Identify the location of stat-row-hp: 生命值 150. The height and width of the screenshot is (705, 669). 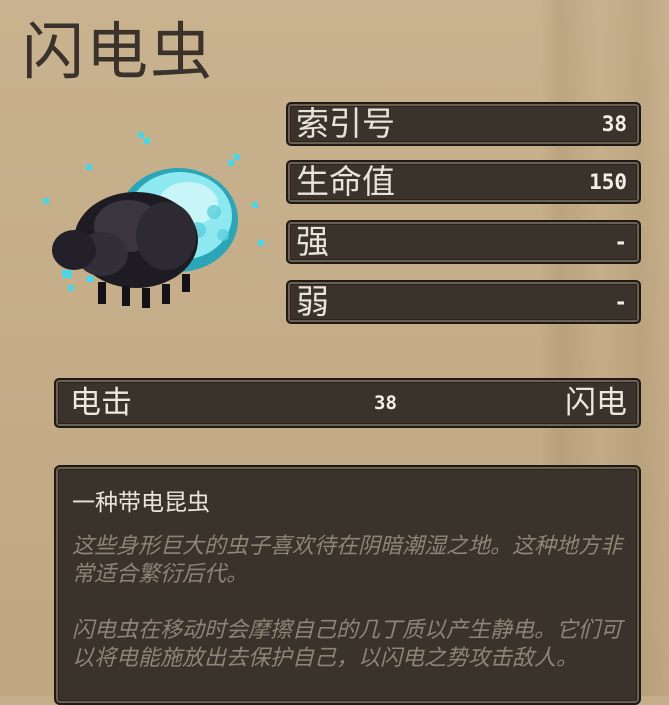
(463, 182).